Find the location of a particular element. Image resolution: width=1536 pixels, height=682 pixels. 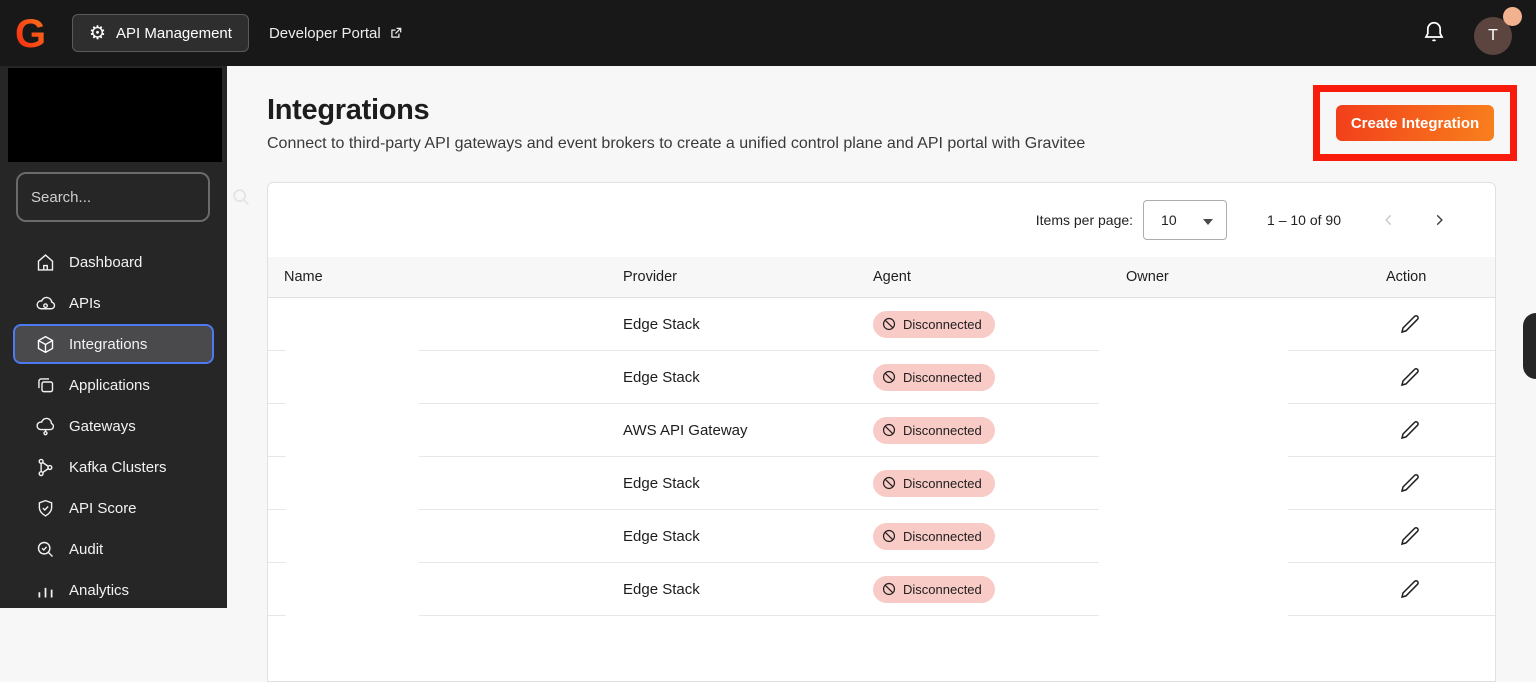

sidebar-item-label: Dashboard is located at coordinates (106, 262).